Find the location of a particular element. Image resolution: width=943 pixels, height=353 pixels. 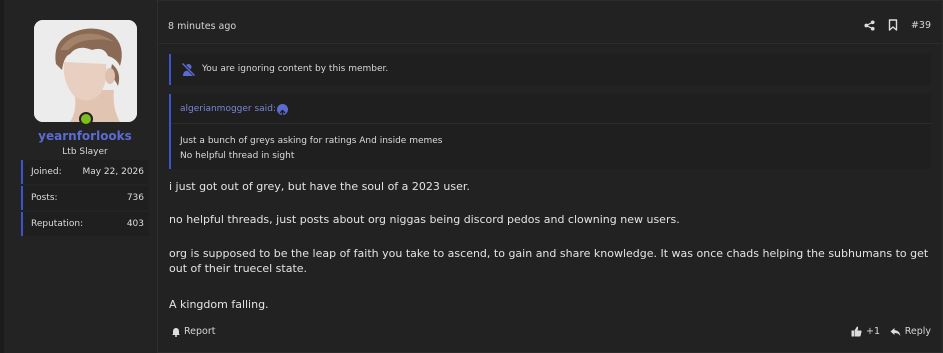

stat-joined: Joined: May 22, 2026 is located at coordinates (85, 172).